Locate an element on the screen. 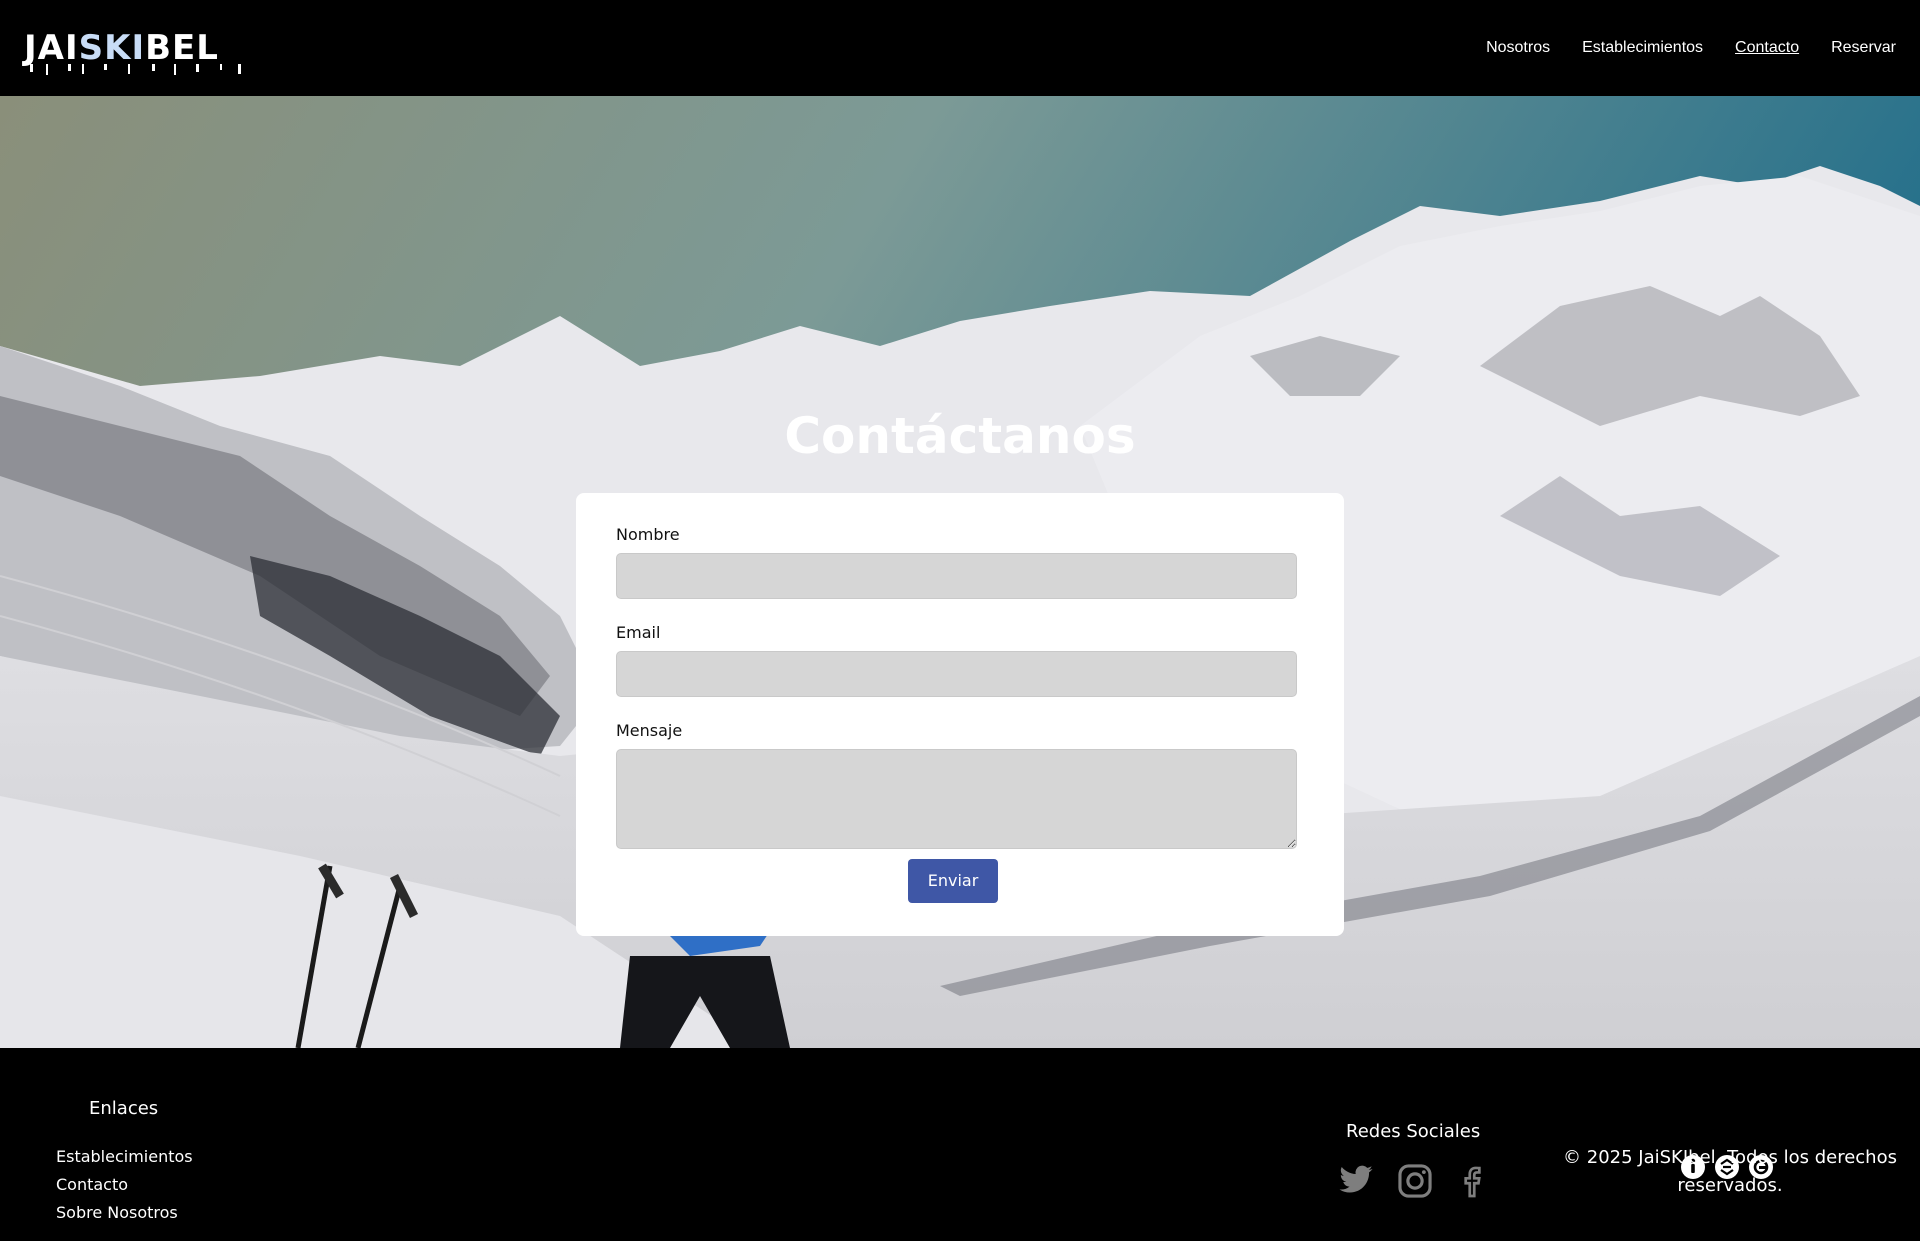 This screenshot has height=1241, width=1920. logo-text-part: BEL is located at coordinates (182, 48).